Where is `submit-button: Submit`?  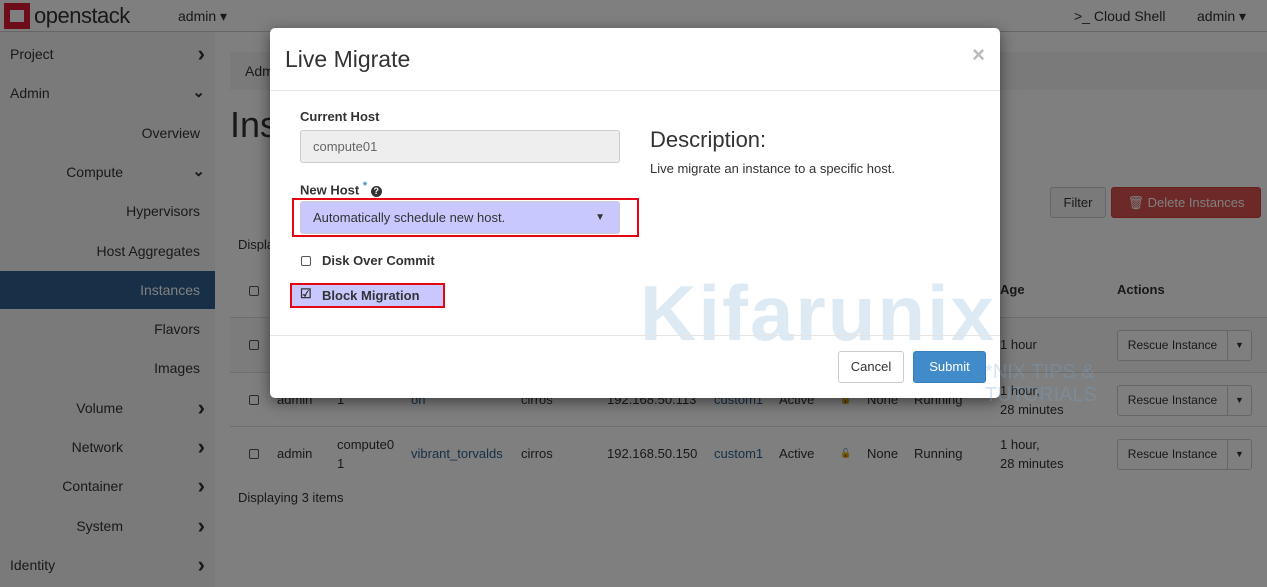 submit-button: Submit is located at coordinates (949, 367).